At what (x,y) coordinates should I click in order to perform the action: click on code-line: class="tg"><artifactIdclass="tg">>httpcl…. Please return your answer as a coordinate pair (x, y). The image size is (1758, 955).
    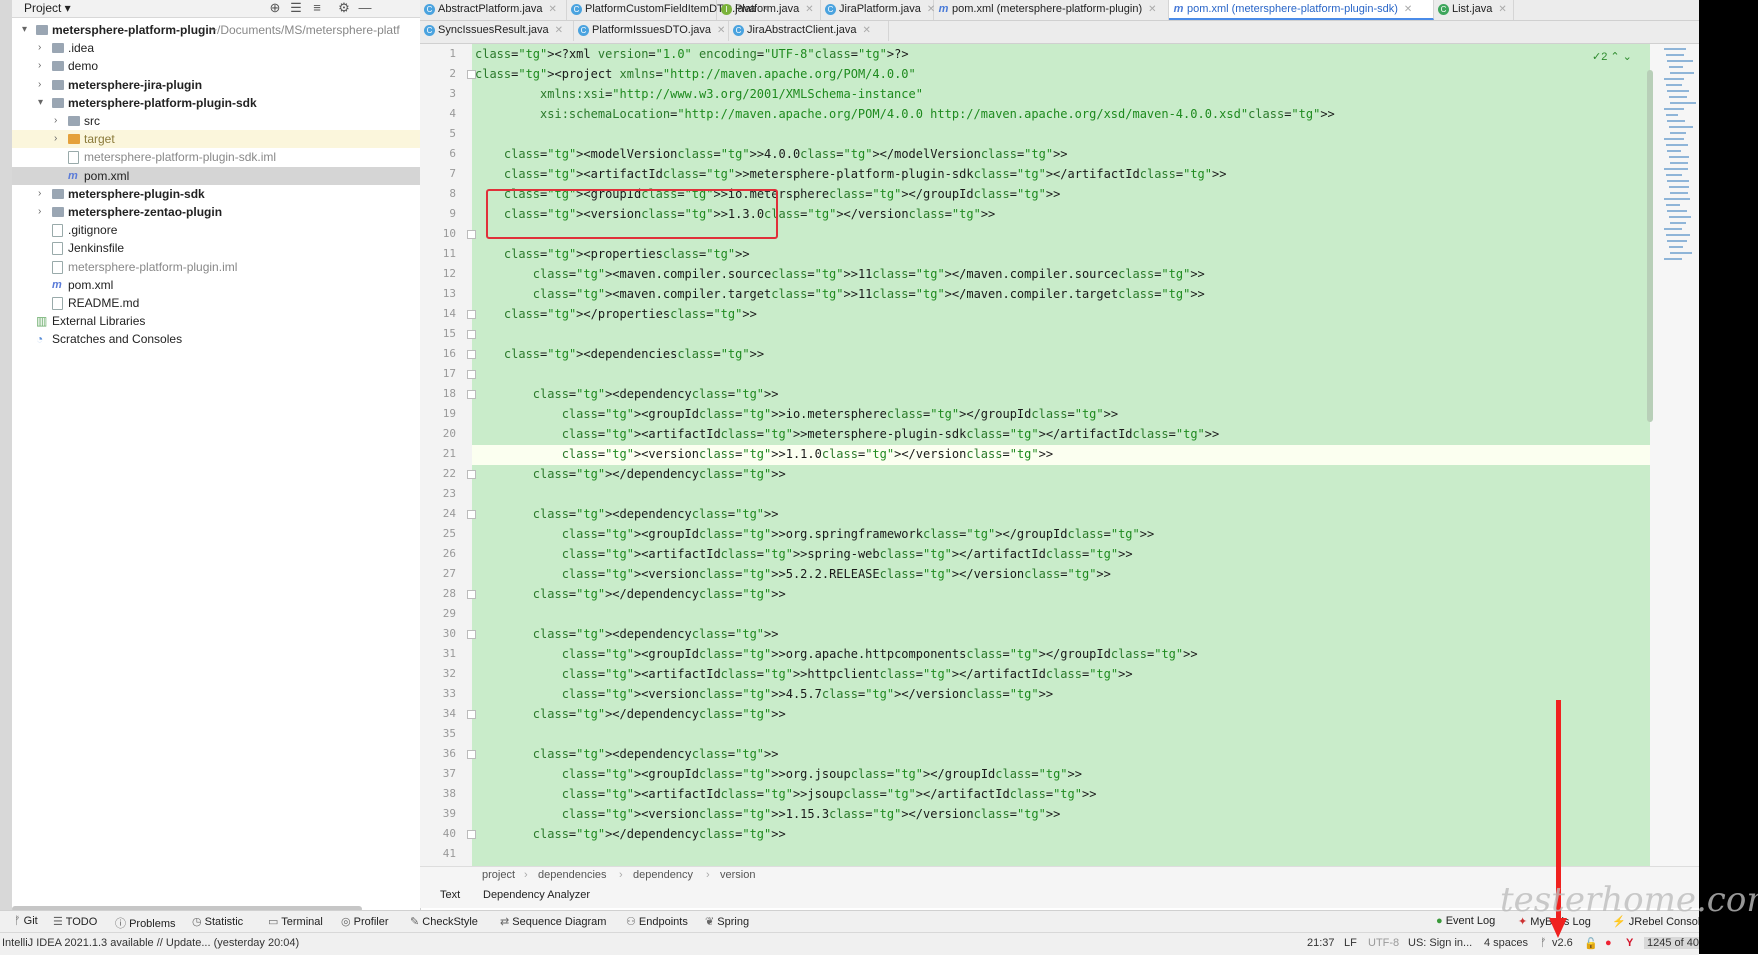
    Looking at the image, I should click on (804, 674).